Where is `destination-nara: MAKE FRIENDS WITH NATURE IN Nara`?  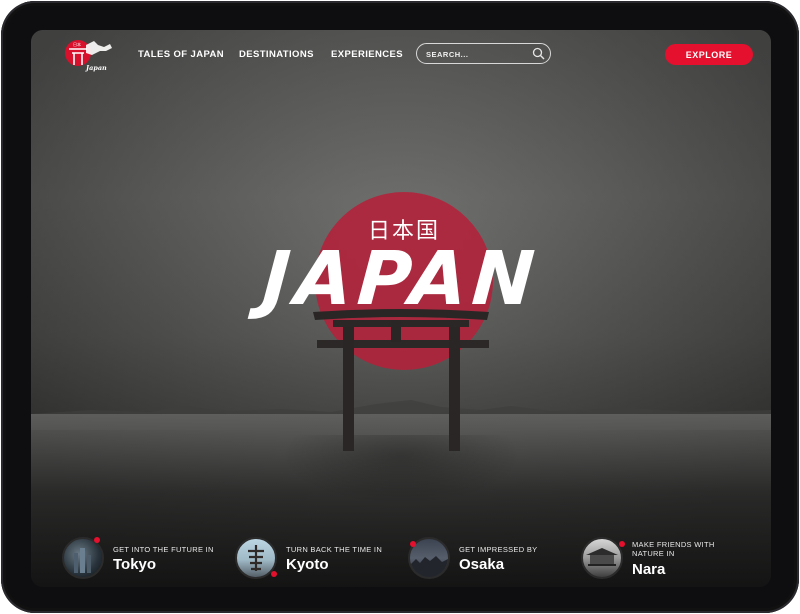 destination-nara: MAKE FRIENDS WITH NATURE IN Nara is located at coordinates (671, 559).